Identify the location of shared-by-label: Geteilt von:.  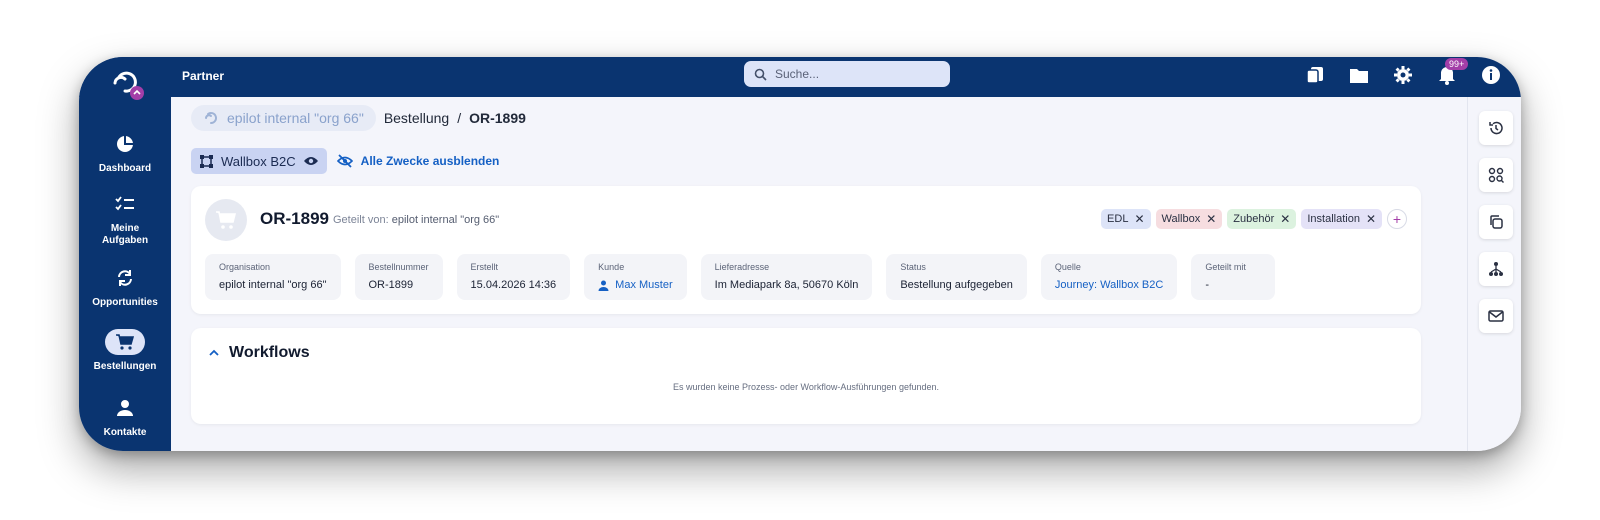
(361, 220).